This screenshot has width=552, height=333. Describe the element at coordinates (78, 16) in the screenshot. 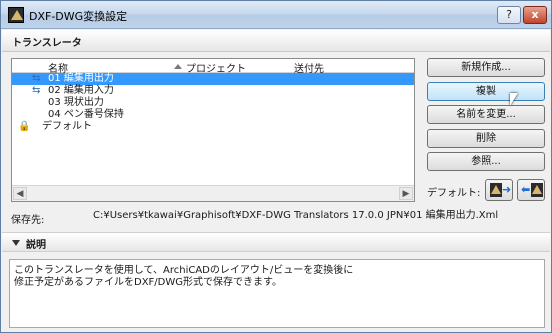

I see `window-title: DXF-DWG変換設定` at that location.